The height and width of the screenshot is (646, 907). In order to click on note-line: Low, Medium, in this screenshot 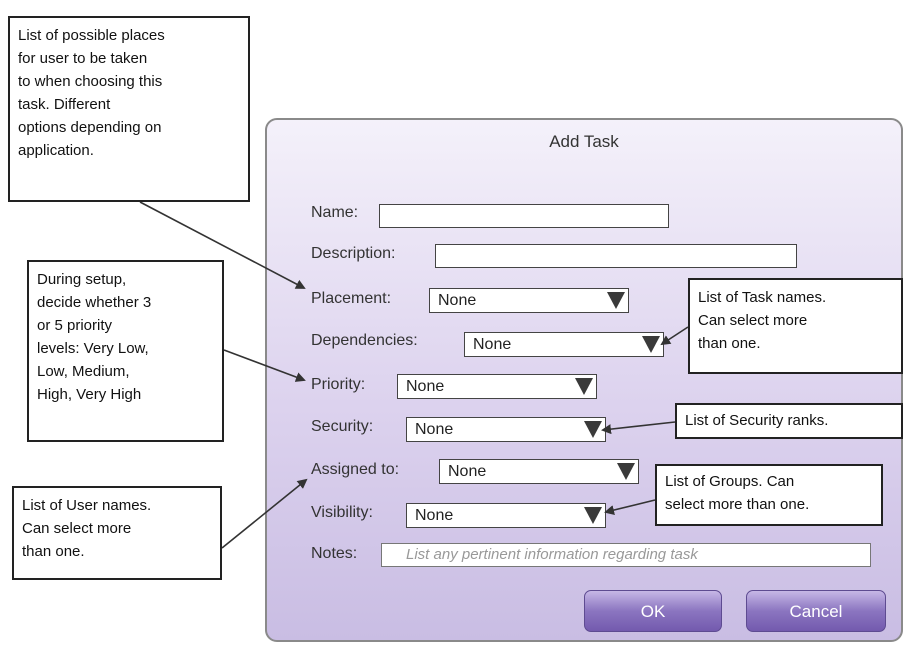, I will do `click(83, 371)`.